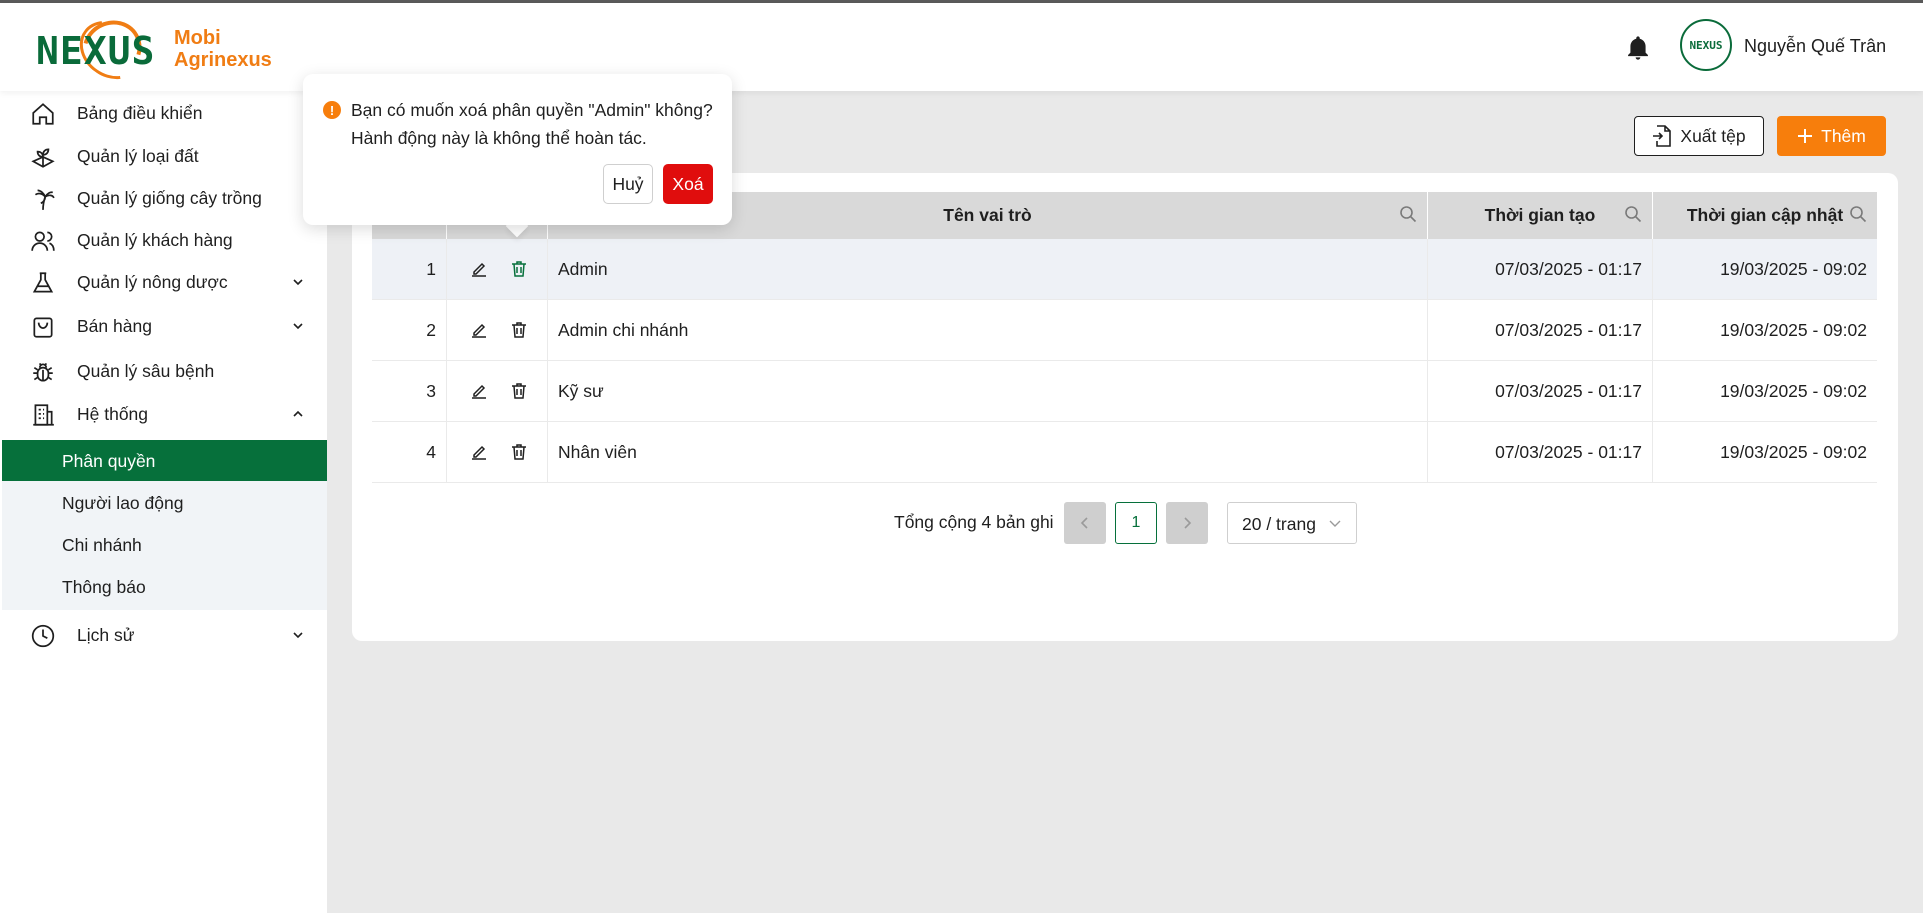 The height and width of the screenshot is (913, 1923). What do you see at coordinates (109, 461) in the screenshot?
I see `subitem-label: Phân quyền` at bounding box center [109, 461].